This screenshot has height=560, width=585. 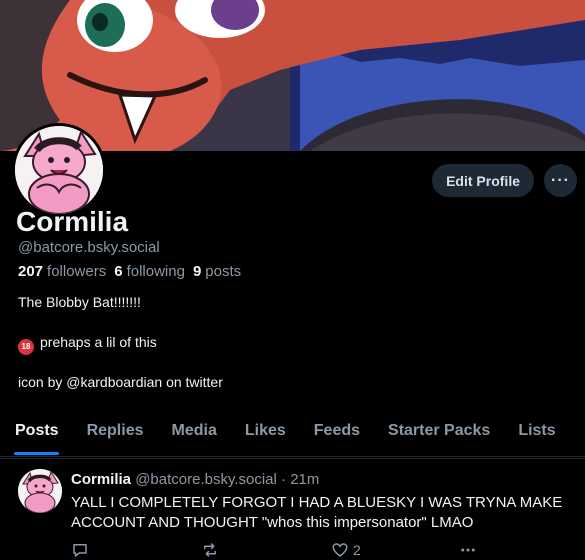 I want to click on reply-icon, so click(x=80, y=550).